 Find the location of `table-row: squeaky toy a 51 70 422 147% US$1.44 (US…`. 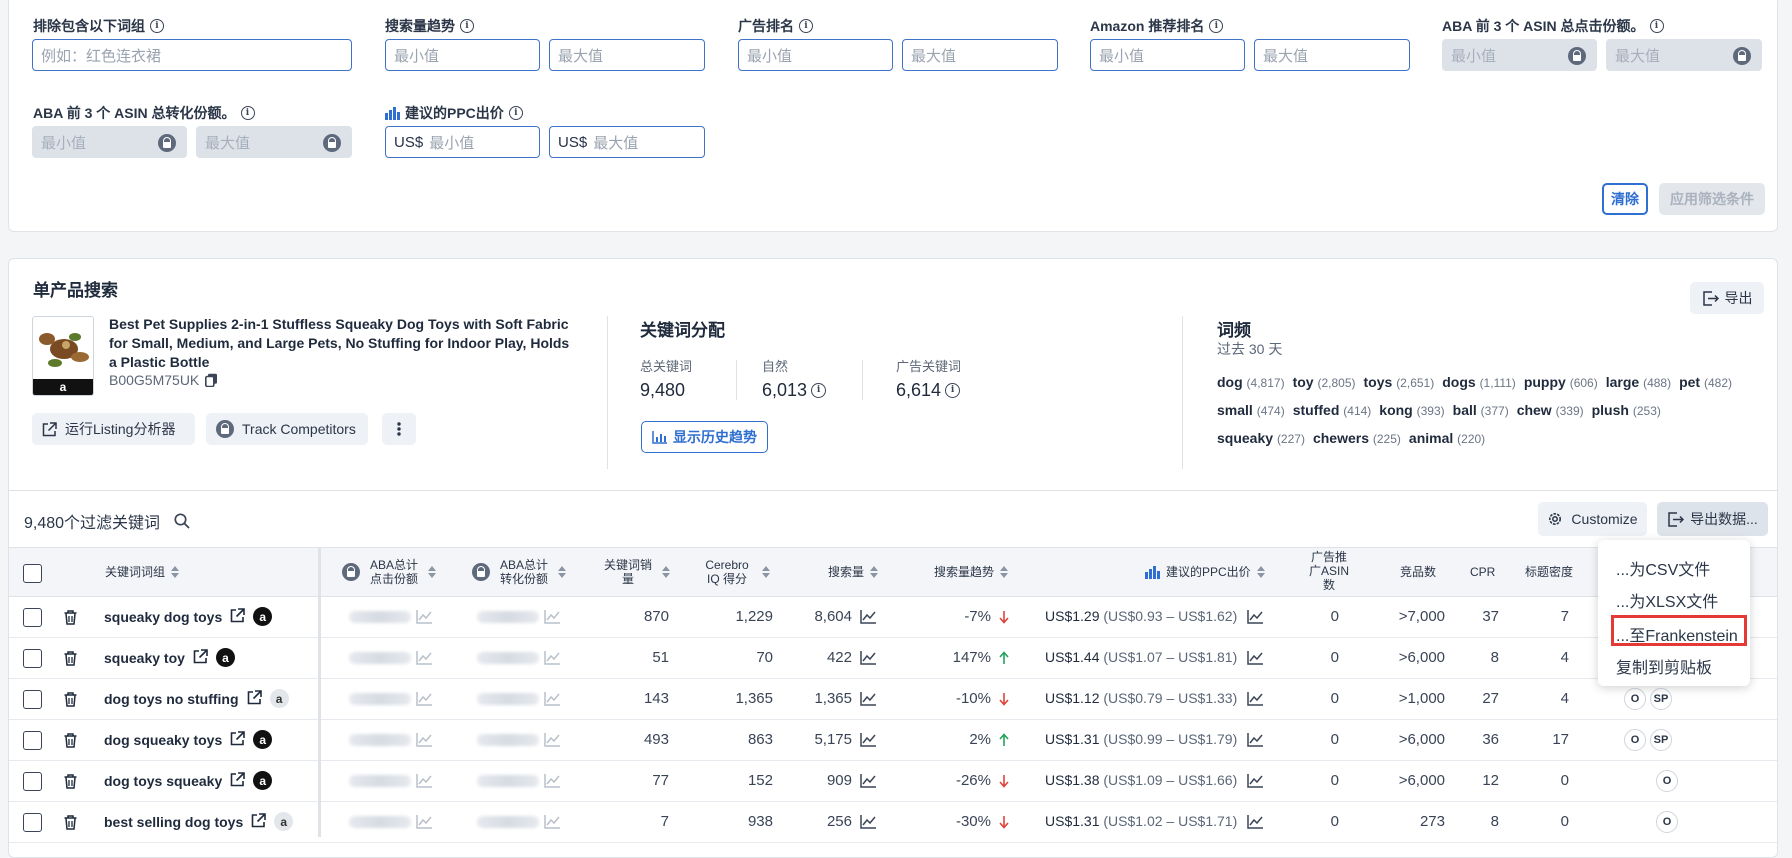

table-row: squeaky toy a 51 70 422 147% US$1.44 (US… is located at coordinates (893, 658).